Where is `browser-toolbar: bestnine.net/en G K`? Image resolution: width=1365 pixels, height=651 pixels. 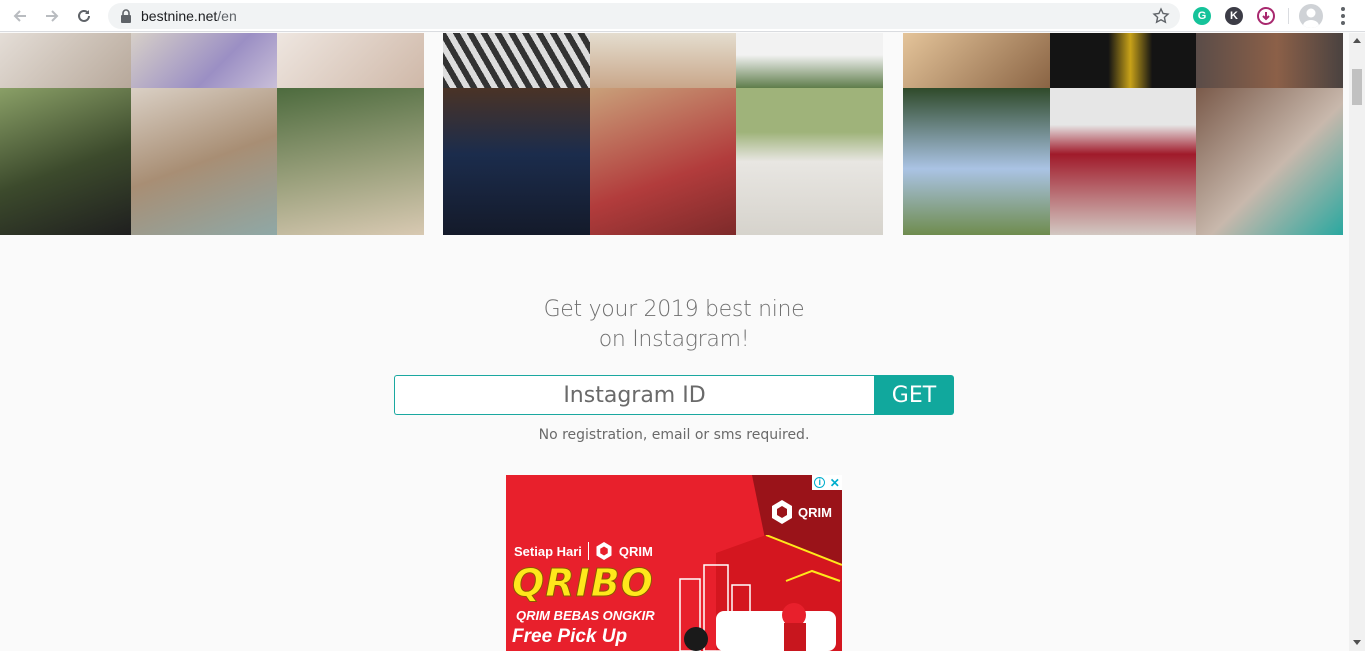 browser-toolbar: bestnine.net/en G K is located at coordinates (682, 16).